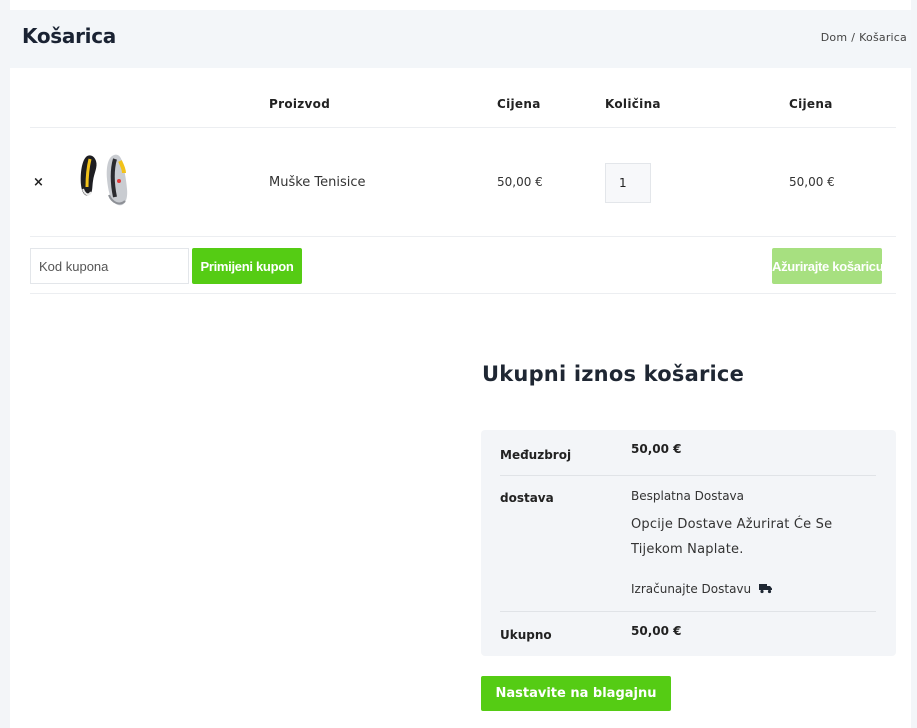 The height and width of the screenshot is (728, 917). What do you see at coordinates (463, 108) in the screenshot?
I see `cart-table-header: Proizvod Cijena Količina Cijena` at bounding box center [463, 108].